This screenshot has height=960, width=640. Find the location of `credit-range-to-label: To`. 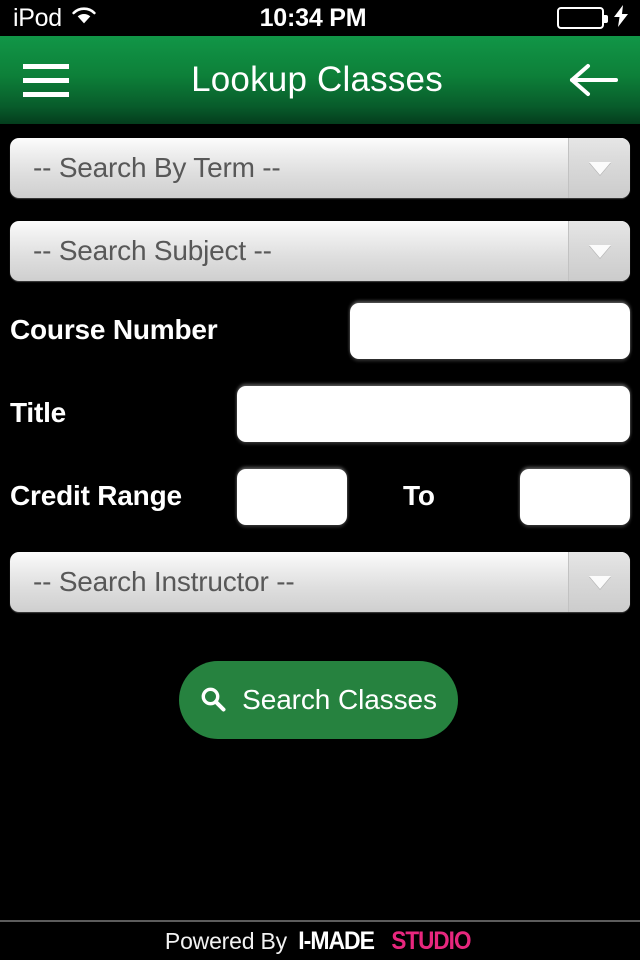

credit-range-to-label: To is located at coordinates (419, 495).